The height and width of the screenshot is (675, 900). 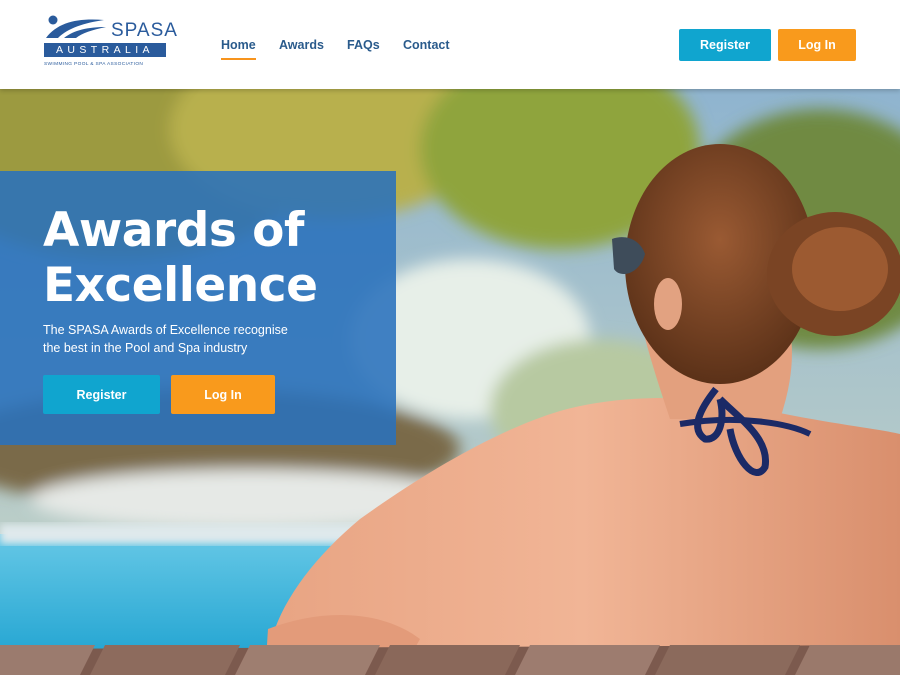 What do you see at coordinates (105, 50) in the screenshot?
I see `logo-country: AUSTRALIA` at bounding box center [105, 50].